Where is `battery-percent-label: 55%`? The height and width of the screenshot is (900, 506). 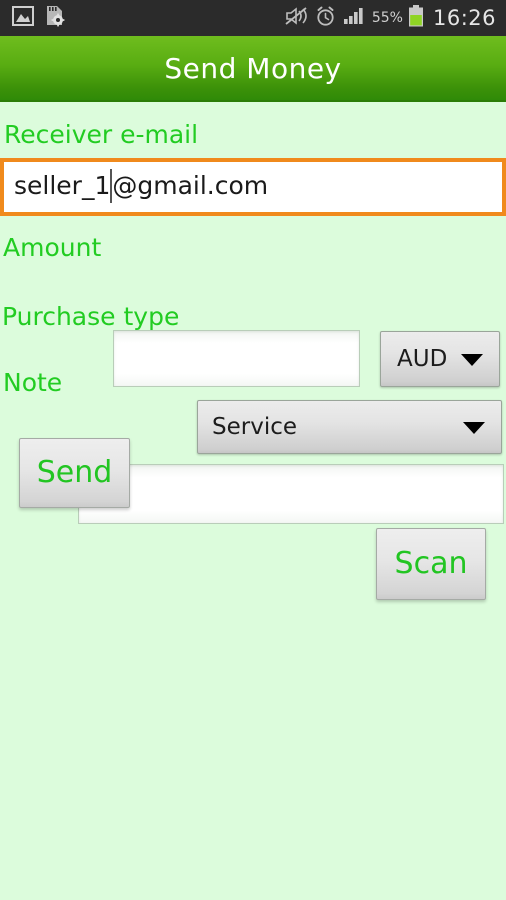 battery-percent-label: 55% is located at coordinates (387, 18).